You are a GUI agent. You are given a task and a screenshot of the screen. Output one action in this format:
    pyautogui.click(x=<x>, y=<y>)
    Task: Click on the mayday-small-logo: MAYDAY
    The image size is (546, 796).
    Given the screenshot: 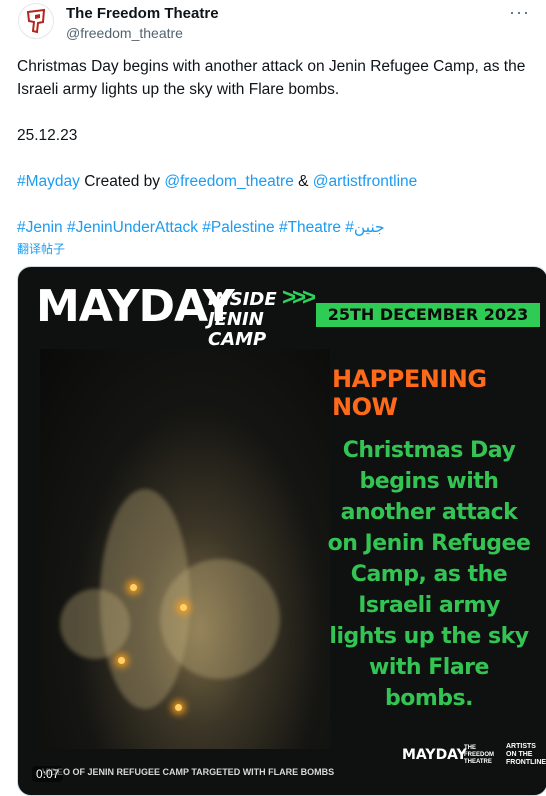 What is the action you would take?
    pyautogui.click(x=434, y=755)
    